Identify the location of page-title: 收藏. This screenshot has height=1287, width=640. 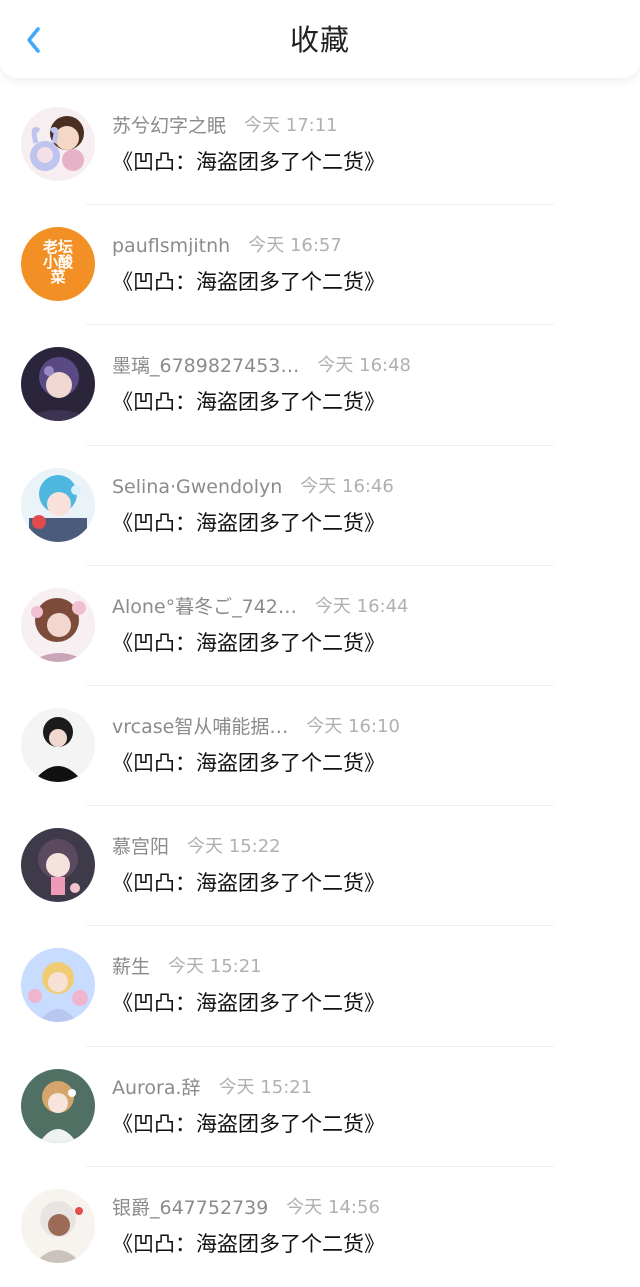
(319, 40).